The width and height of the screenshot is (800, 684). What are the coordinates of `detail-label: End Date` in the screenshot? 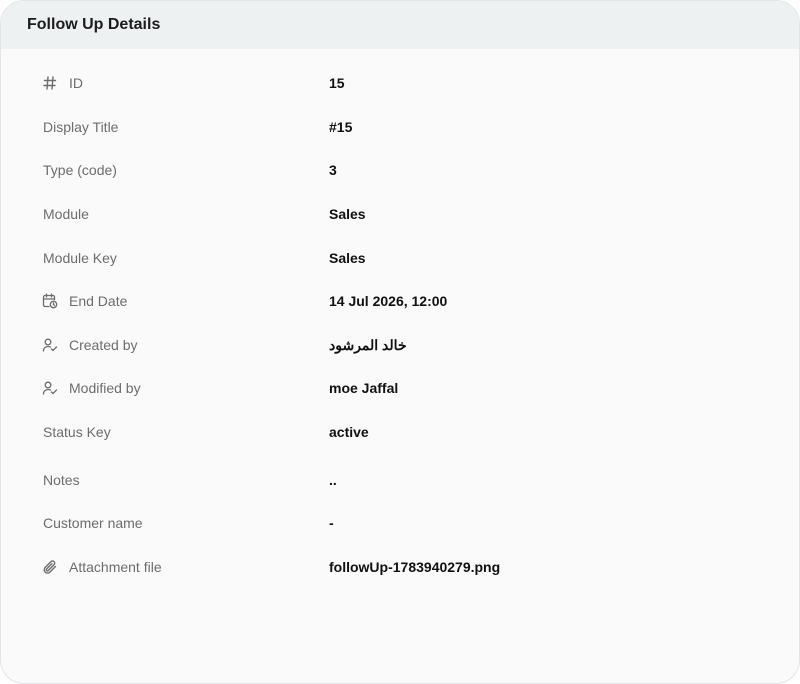 It's located at (98, 301).